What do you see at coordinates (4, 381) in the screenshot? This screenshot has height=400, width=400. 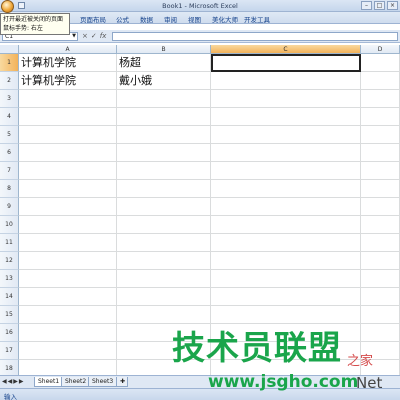 I see `first-sheet-icon: ◀` at bounding box center [4, 381].